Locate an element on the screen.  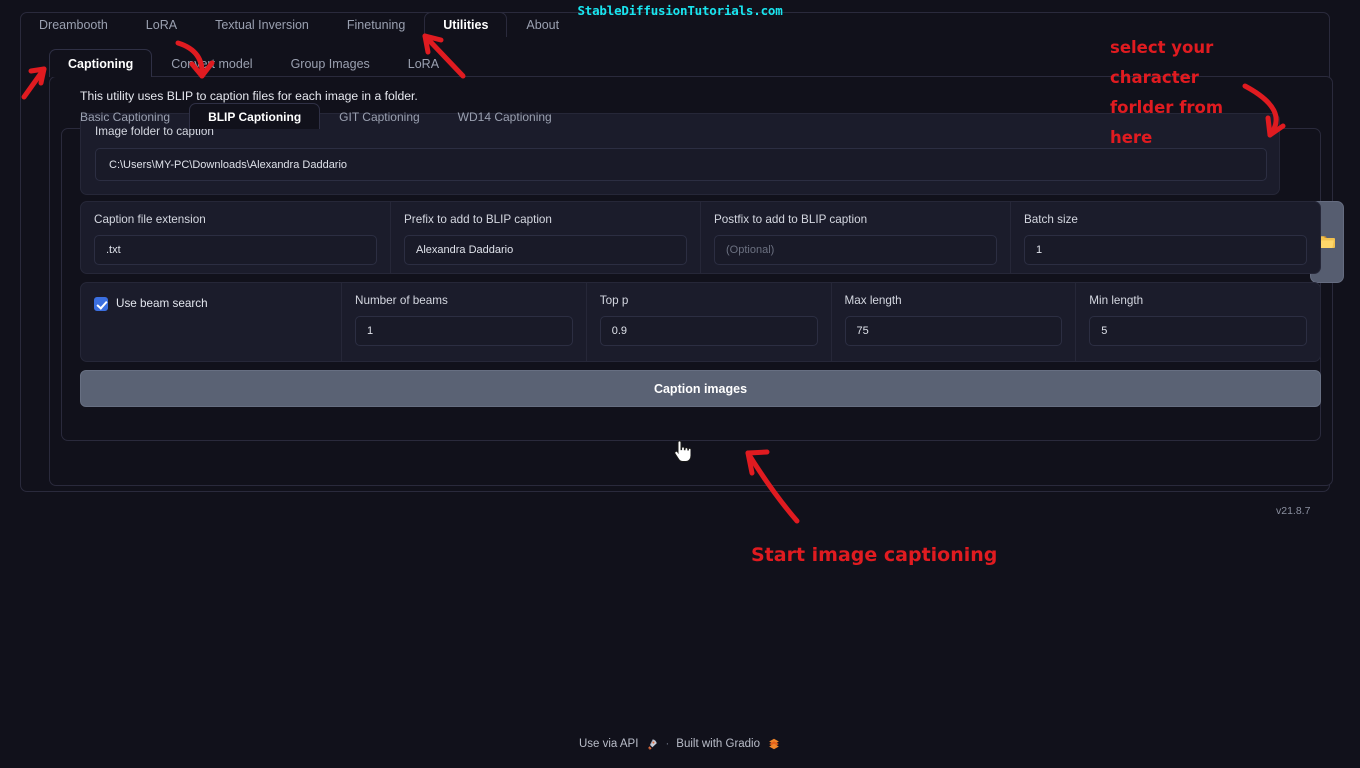
min-length-field: Min length 5 is located at coordinates (1198, 322).